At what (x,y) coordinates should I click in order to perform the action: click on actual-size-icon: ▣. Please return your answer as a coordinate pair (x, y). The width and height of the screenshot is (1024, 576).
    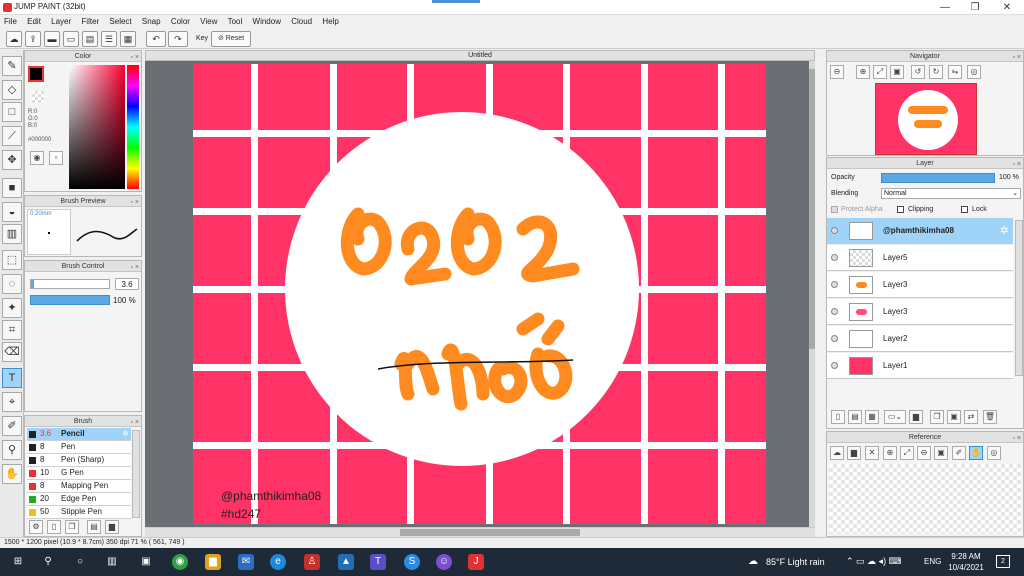
    Looking at the image, I should click on (941, 453).